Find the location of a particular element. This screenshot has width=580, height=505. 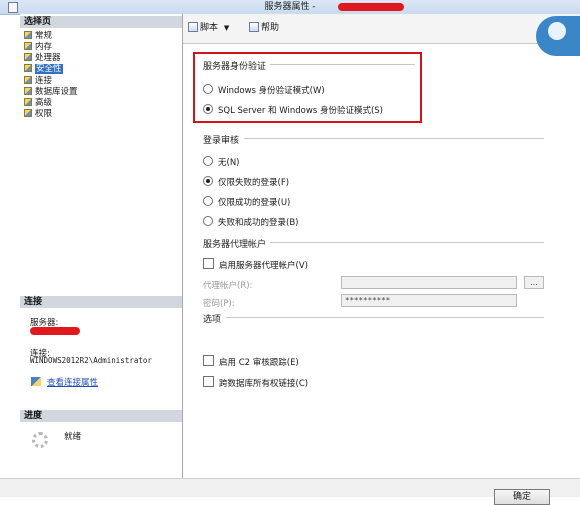

script-label: 脚本 is located at coordinates (209, 28).